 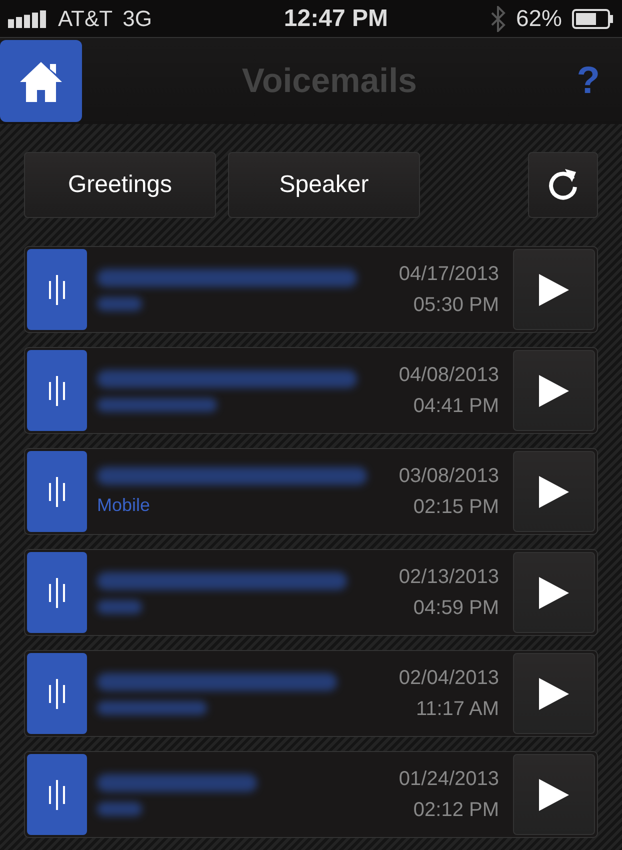 I want to click on voicemail-time: 02:15 PM, so click(x=456, y=507).